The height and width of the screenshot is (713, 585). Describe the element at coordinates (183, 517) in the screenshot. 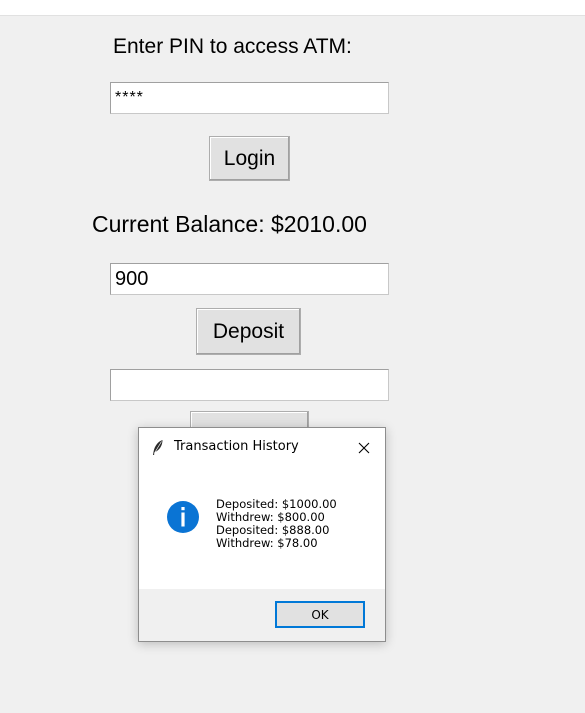

I see `info-icon` at that location.